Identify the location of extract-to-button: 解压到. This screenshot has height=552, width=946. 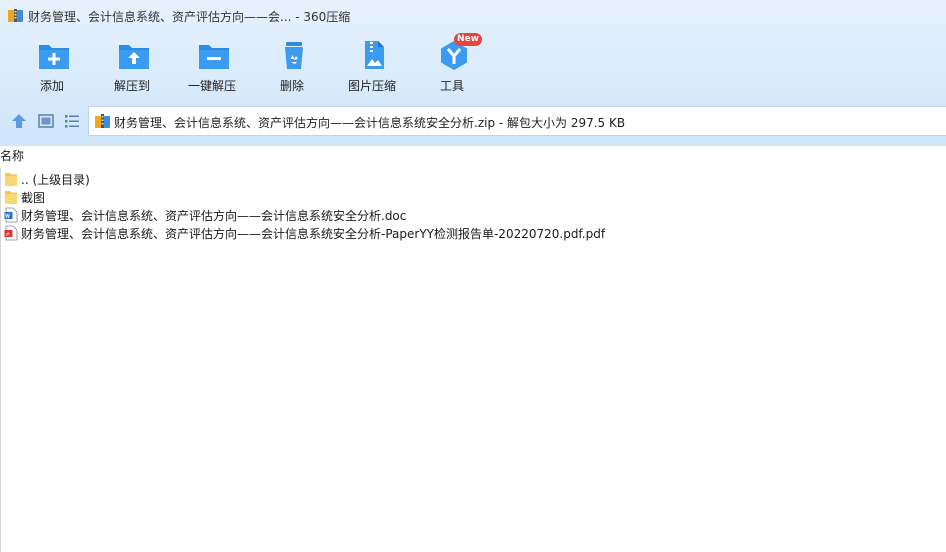
(132, 66).